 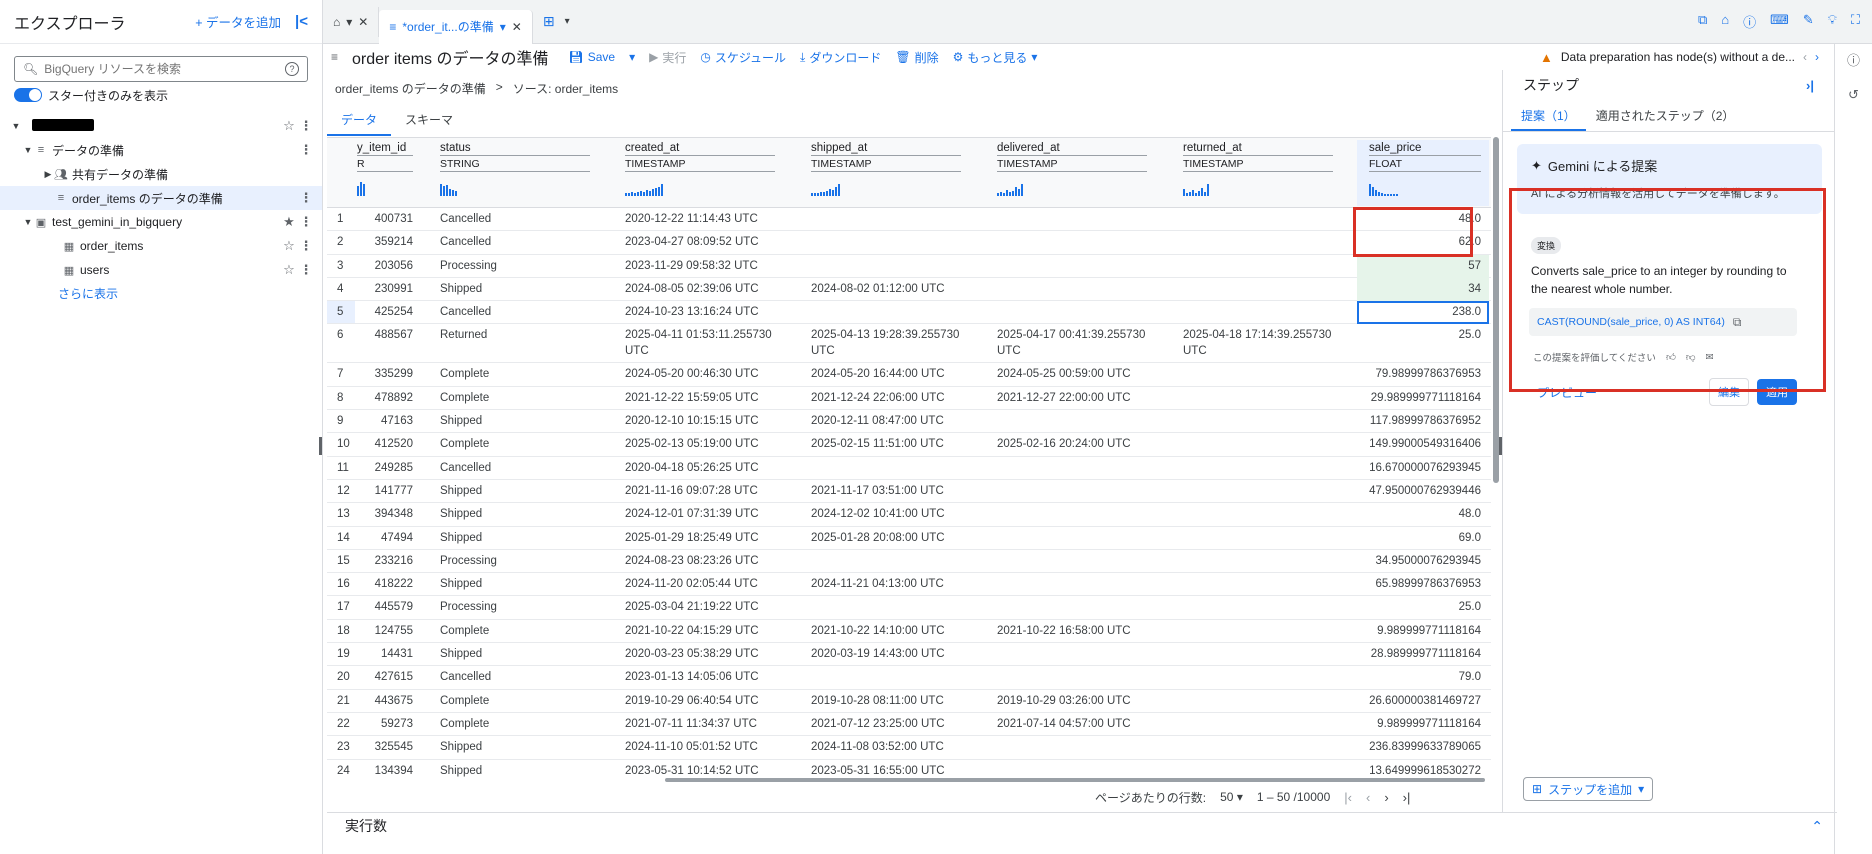 What do you see at coordinates (1423, 374) in the screenshot?
I see `cell-sale-price: 79.98999786376953` at bounding box center [1423, 374].